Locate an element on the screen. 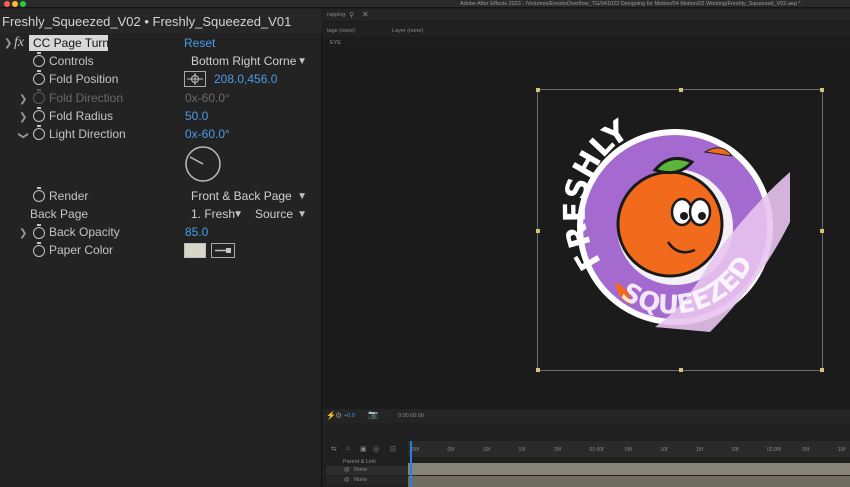 This screenshot has height=487, width=850. angle-dial is located at coordinates (203, 164).